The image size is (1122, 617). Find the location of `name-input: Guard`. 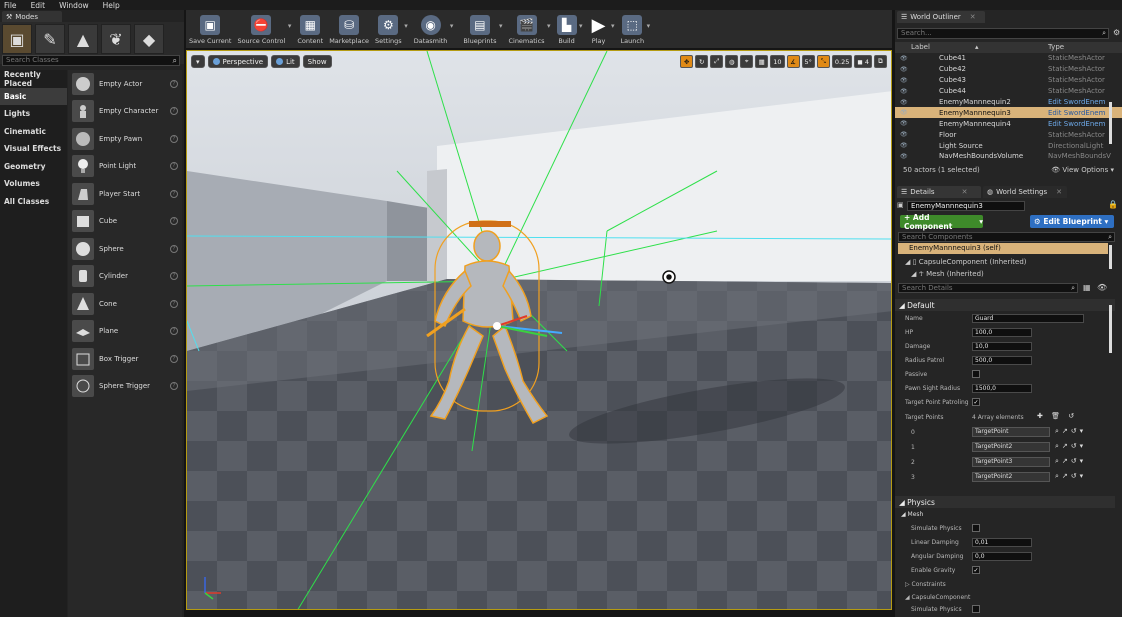

name-input: Guard is located at coordinates (1028, 318).